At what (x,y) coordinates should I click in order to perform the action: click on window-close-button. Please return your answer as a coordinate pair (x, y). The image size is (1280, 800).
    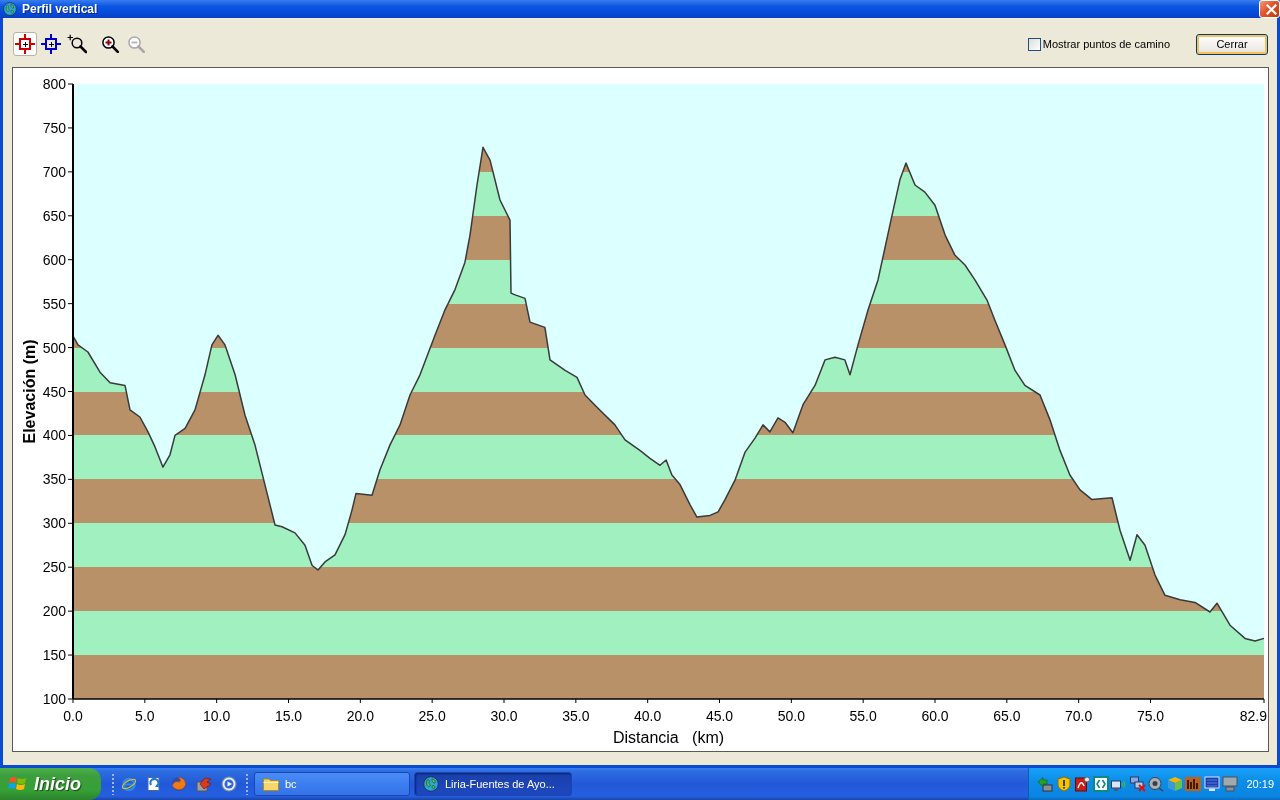
    Looking at the image, I should click on (1269, 9).